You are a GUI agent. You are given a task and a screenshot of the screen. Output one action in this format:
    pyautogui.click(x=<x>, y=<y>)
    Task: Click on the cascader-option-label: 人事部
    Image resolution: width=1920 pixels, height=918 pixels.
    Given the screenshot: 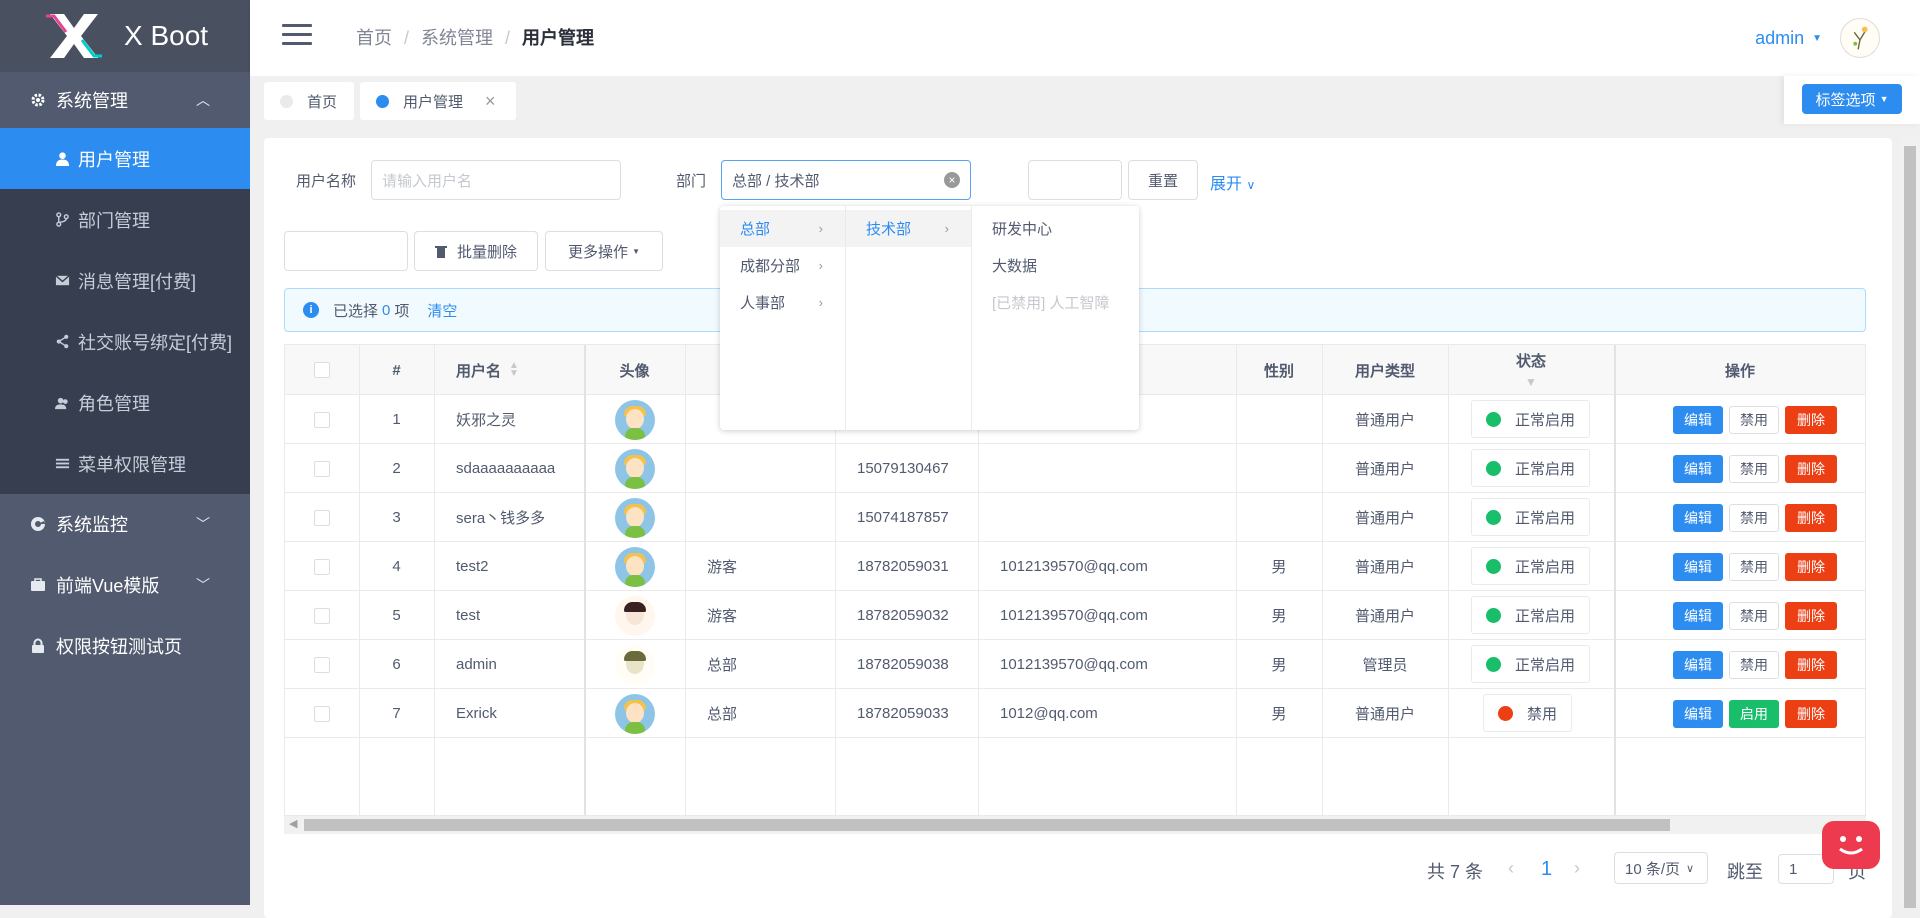 What is the action you would take?
    pyautogui.click(x=763, y=303)
    